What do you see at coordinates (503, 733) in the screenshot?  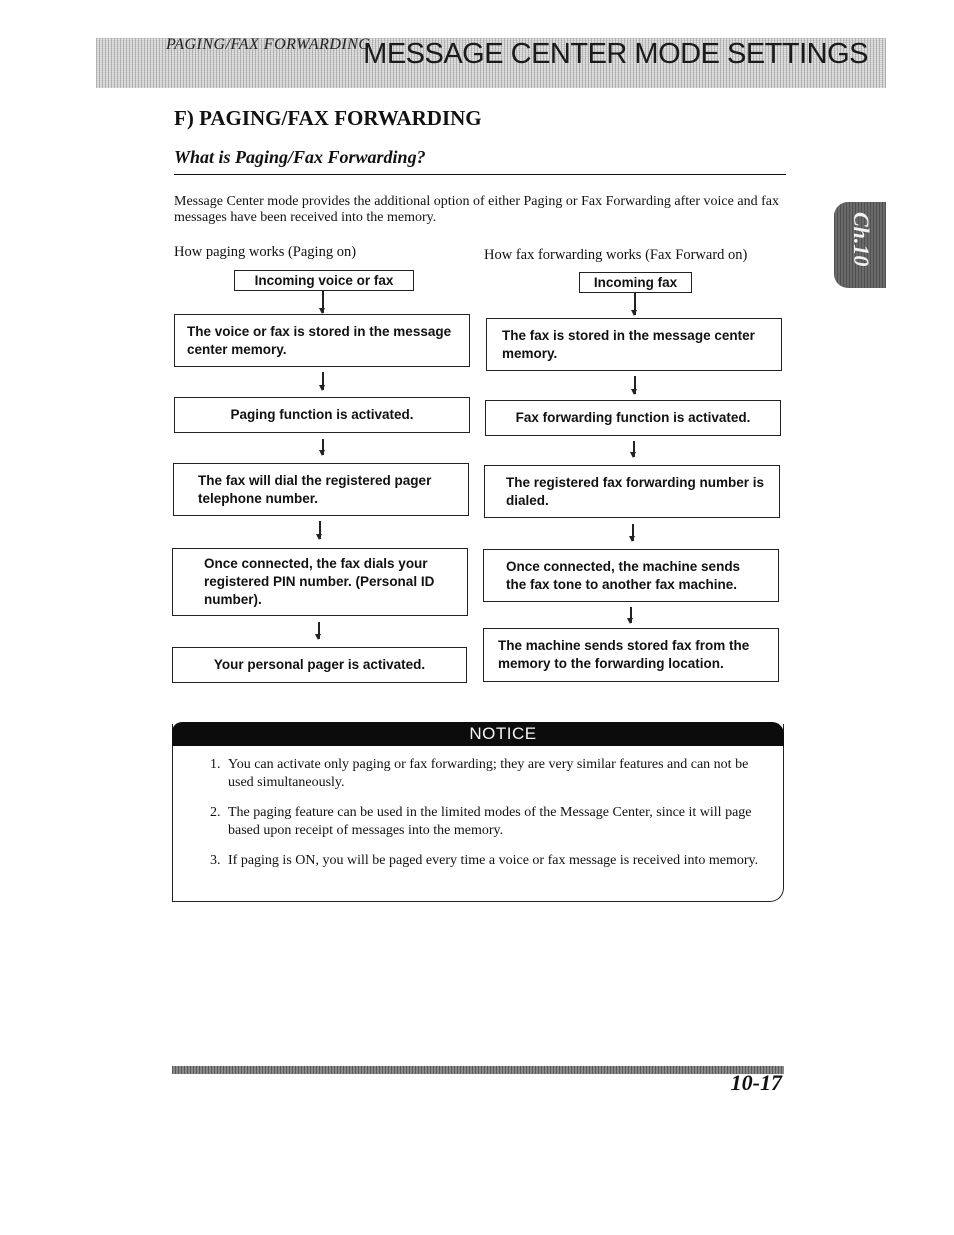 I see `notice-title: NOTICE` at bounding box center [503, 733].